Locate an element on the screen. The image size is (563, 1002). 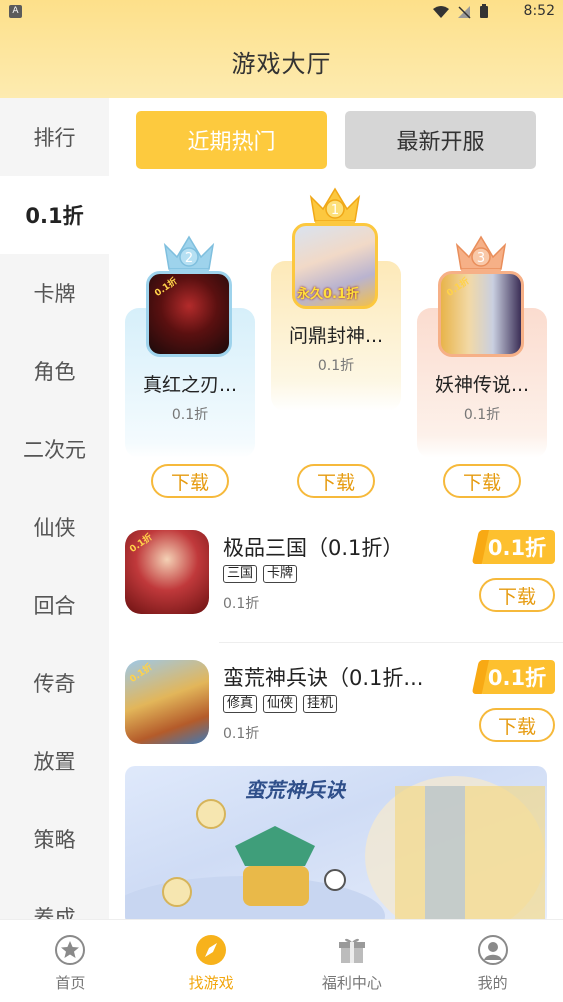
game-tag: 挂机 is located at coordinates (320, 704).